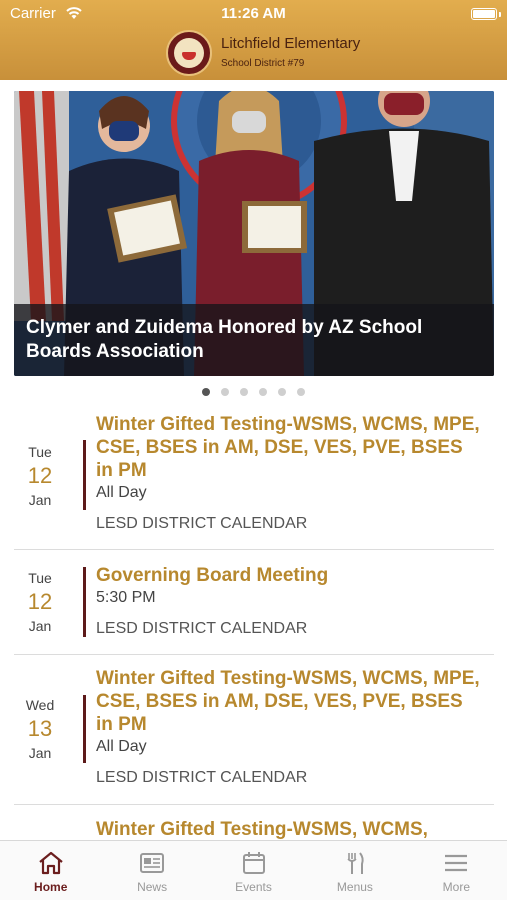 The image size is (507, 900). I want to click on tab-menus-label: Menus, so click(354, 887).